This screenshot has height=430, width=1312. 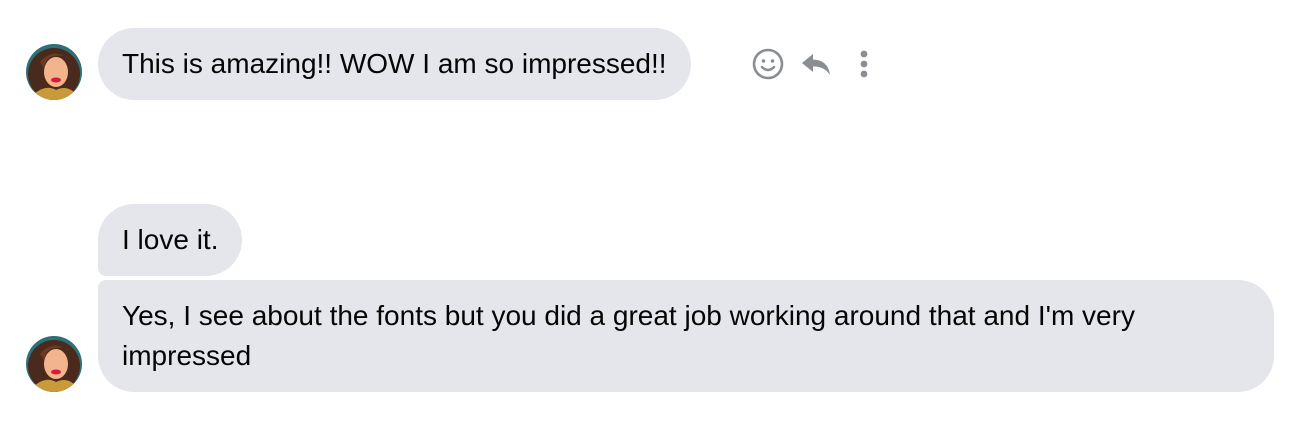 I want to click on message-text: I love it., so click(x=170, y=239).